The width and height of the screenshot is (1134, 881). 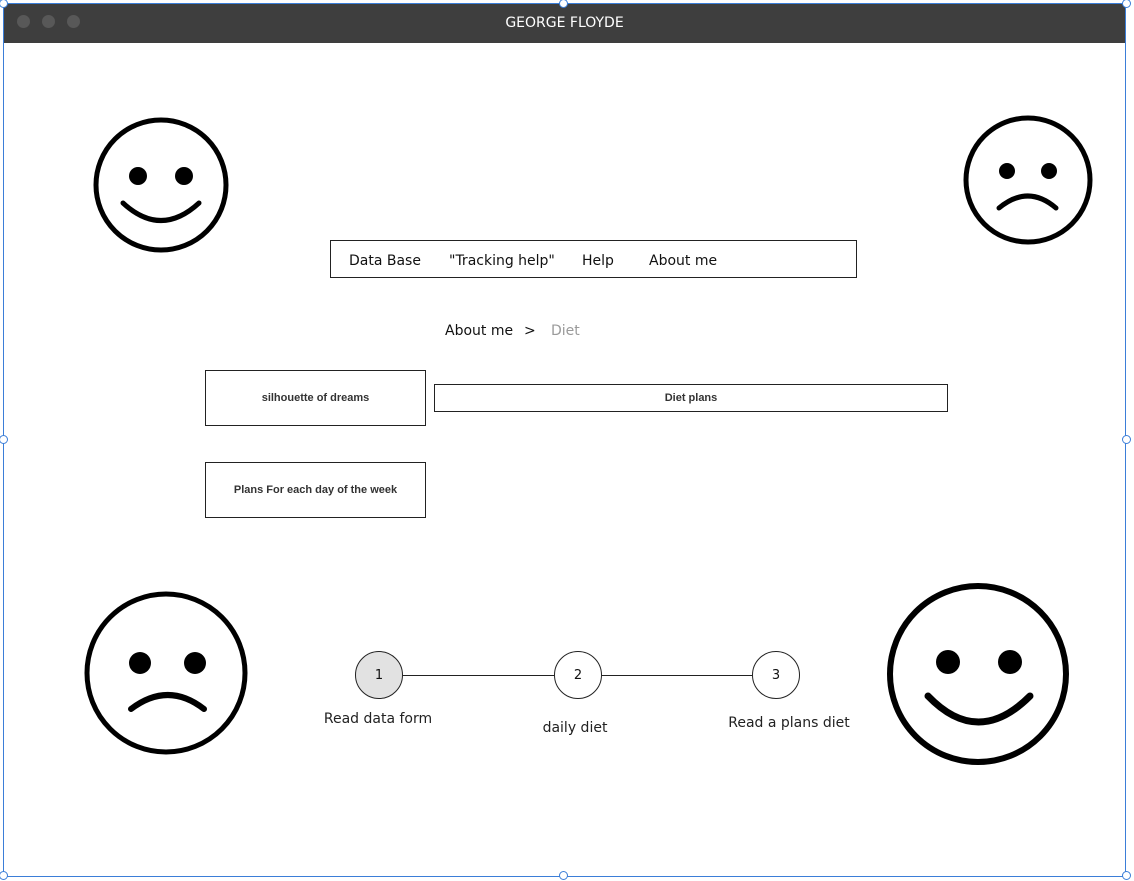 What do you see at coordinates (1126, 439) in the screenshot?
I see `resize-handle-right` at bounding box center [1126, 439].